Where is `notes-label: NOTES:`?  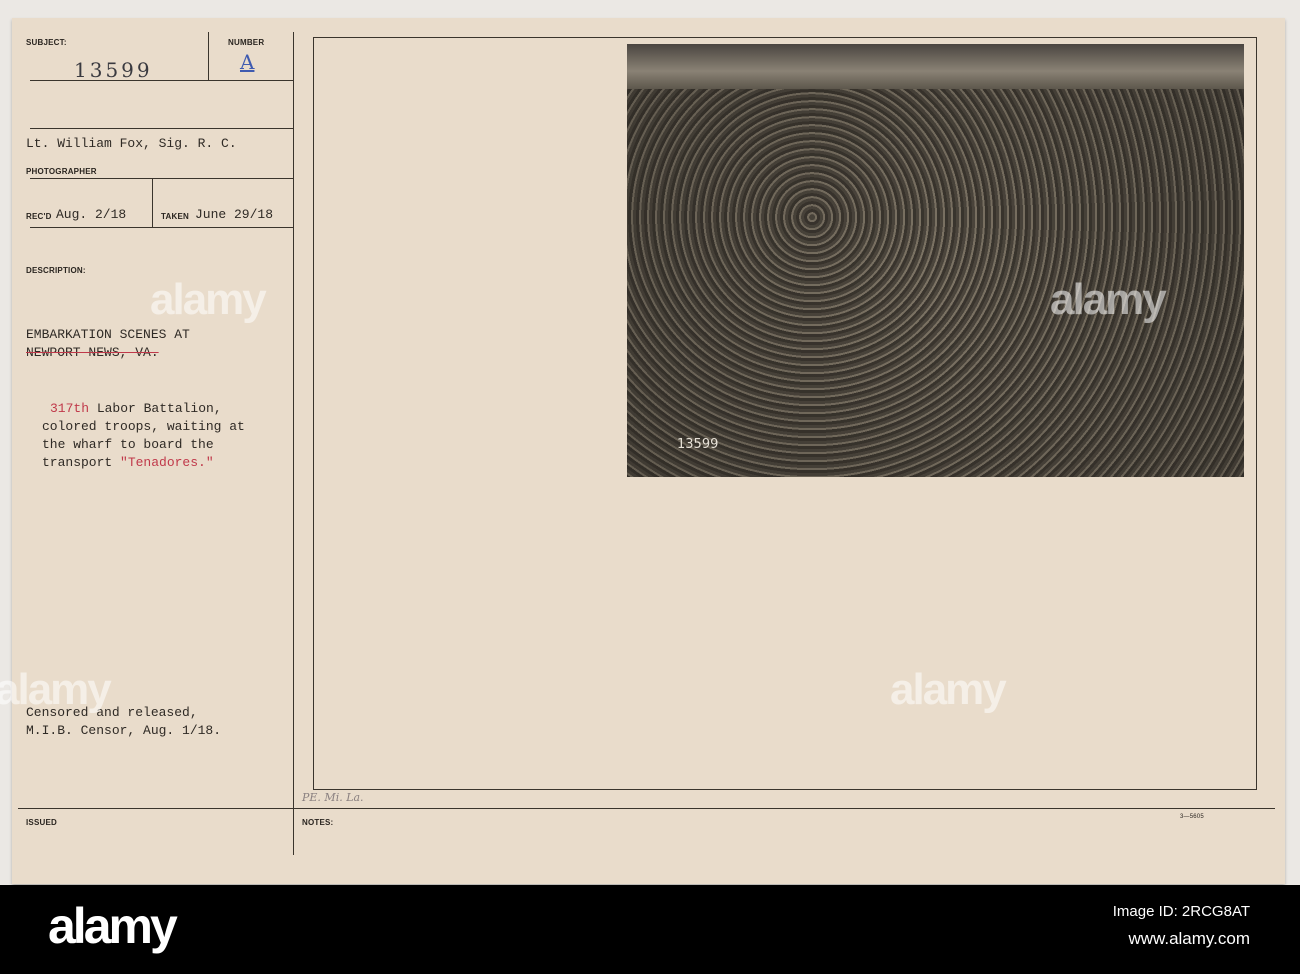
notes-label: NOTES: is located at coordinates (318, 822).